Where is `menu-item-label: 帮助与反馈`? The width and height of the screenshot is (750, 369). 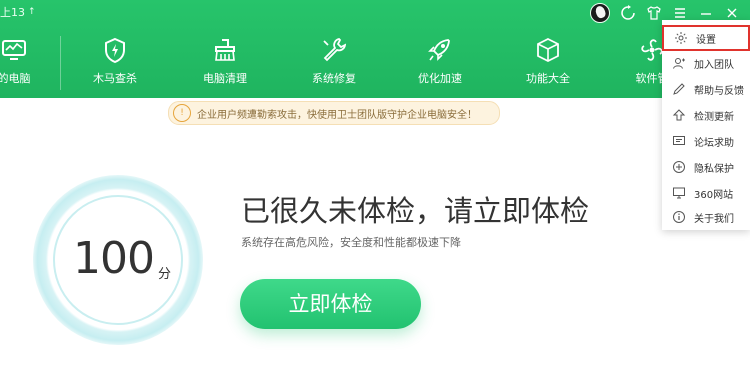 menu-item-label: 帮助与反馈 is located at coordinates (719, 91).